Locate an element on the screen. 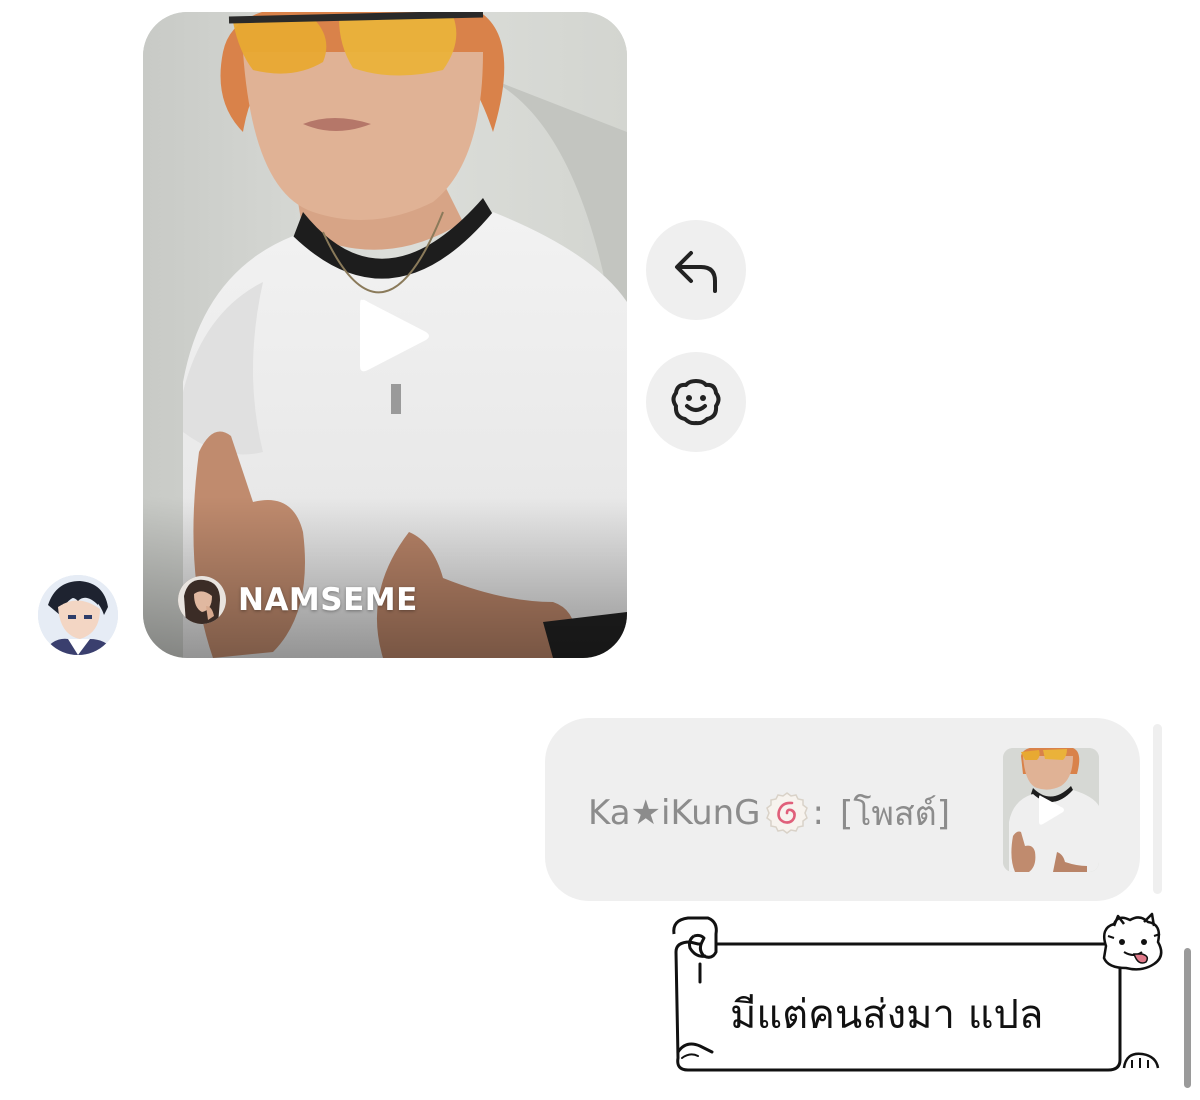 The width and height of the screenshot is (1200, 1100). sender-avatar is located at coordinates (78, 615).